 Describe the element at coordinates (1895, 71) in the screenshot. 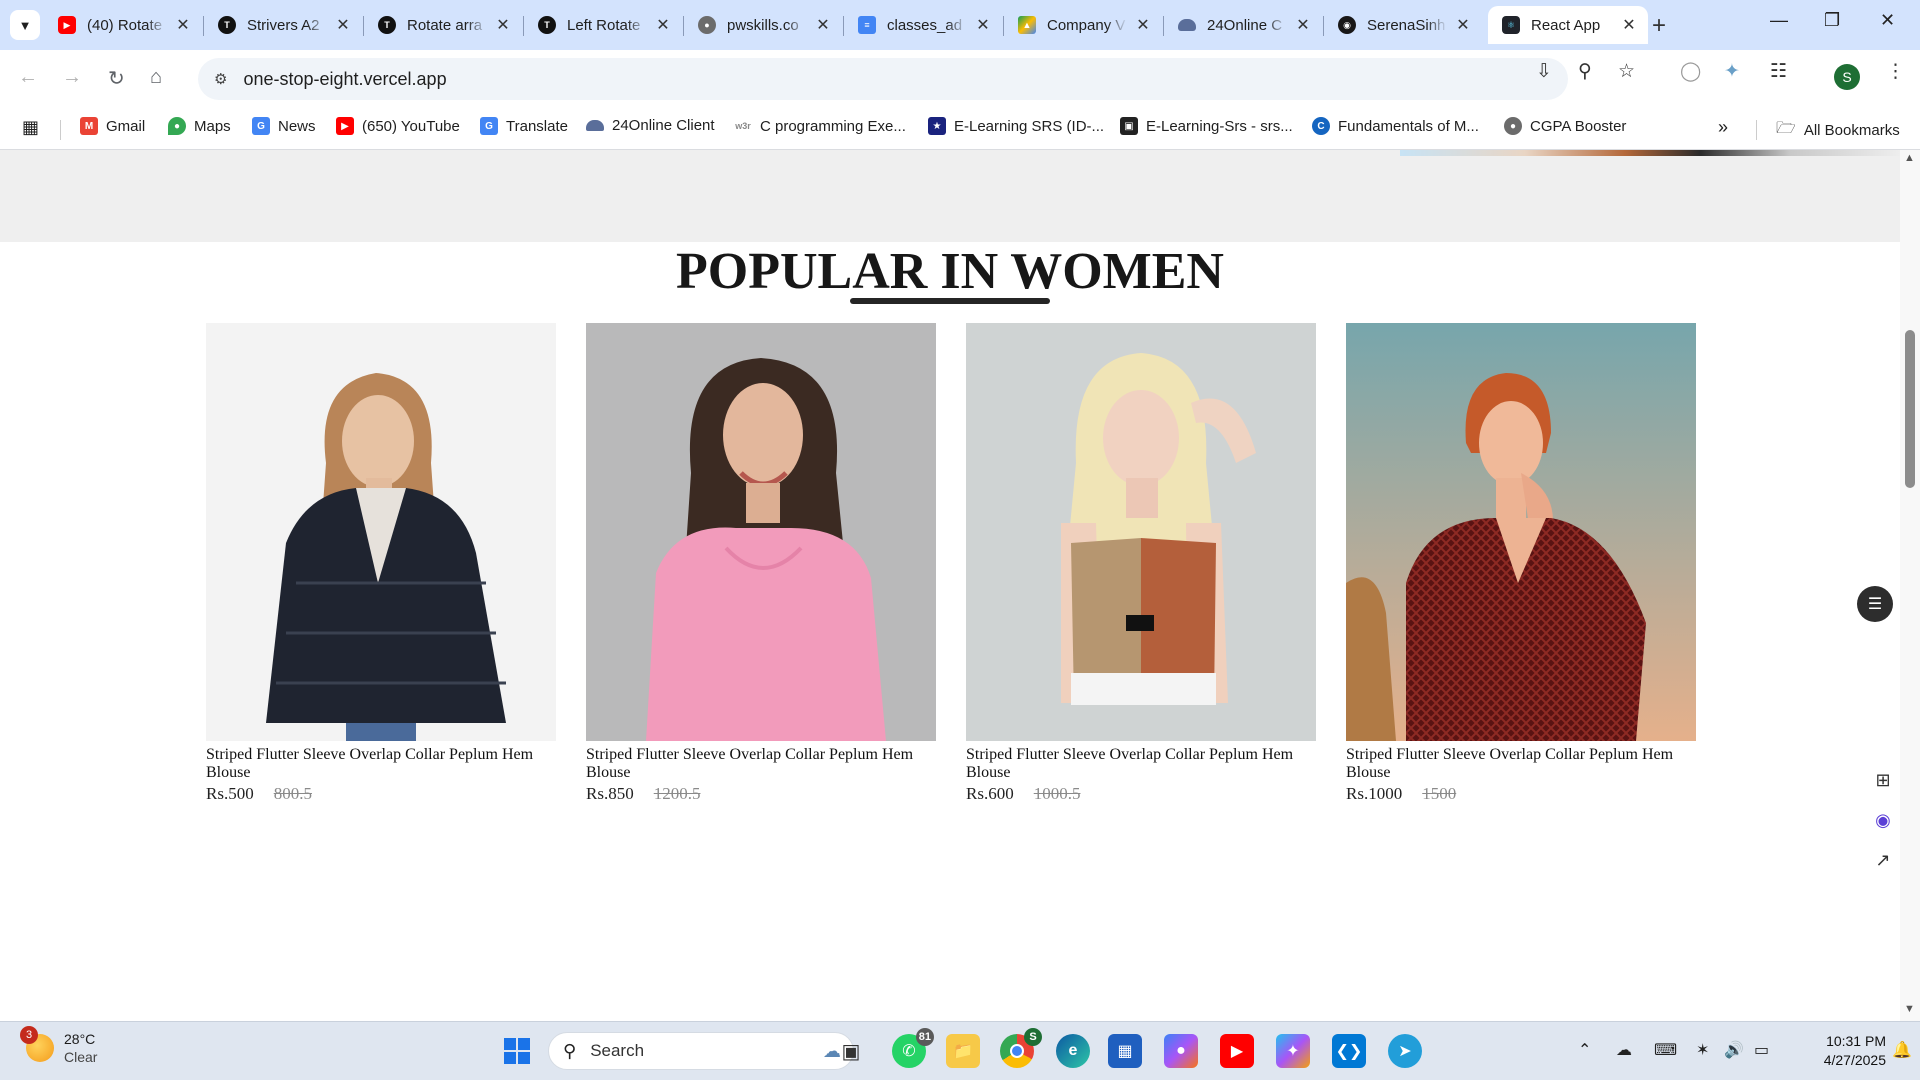

I see `menu-dots-icon: ⋮` at that location.